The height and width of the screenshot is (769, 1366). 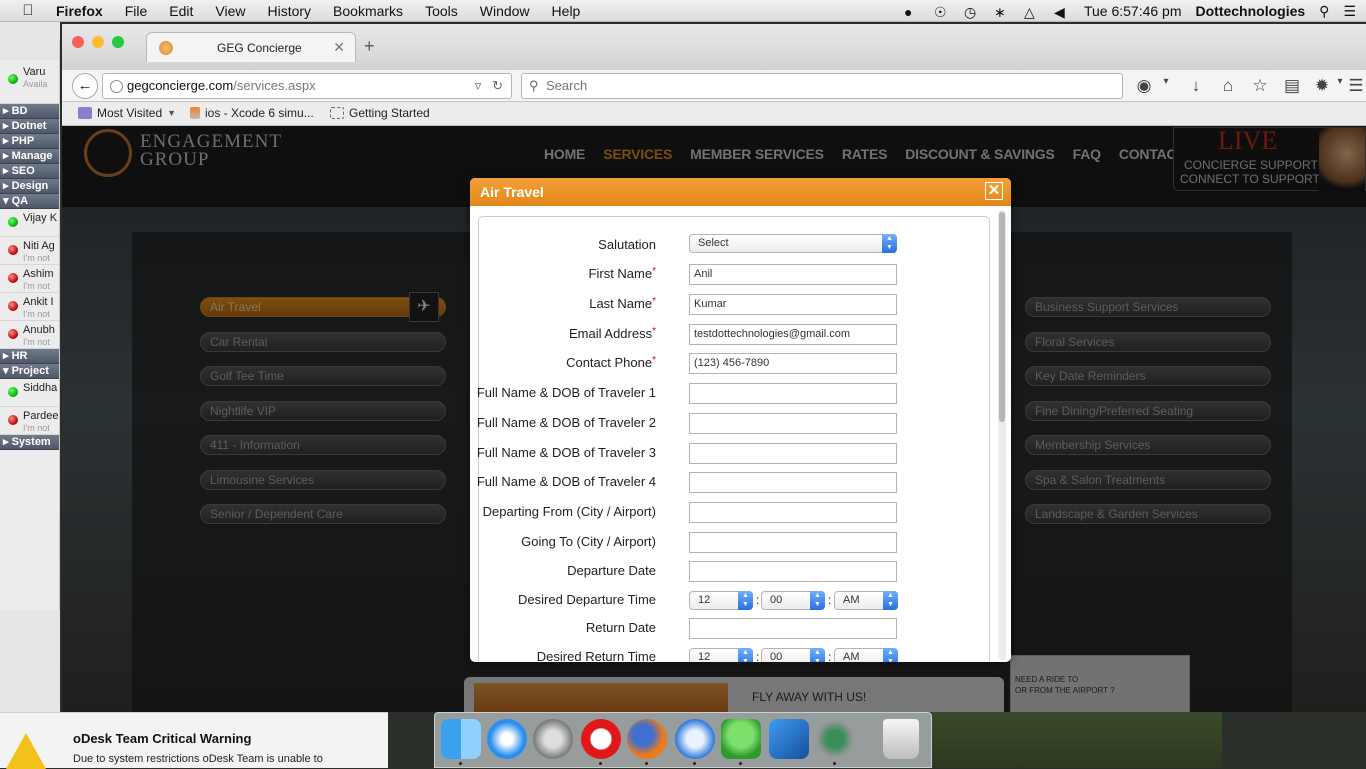 I want to click on modal-scrollbar, so click(x=1002, y=435).